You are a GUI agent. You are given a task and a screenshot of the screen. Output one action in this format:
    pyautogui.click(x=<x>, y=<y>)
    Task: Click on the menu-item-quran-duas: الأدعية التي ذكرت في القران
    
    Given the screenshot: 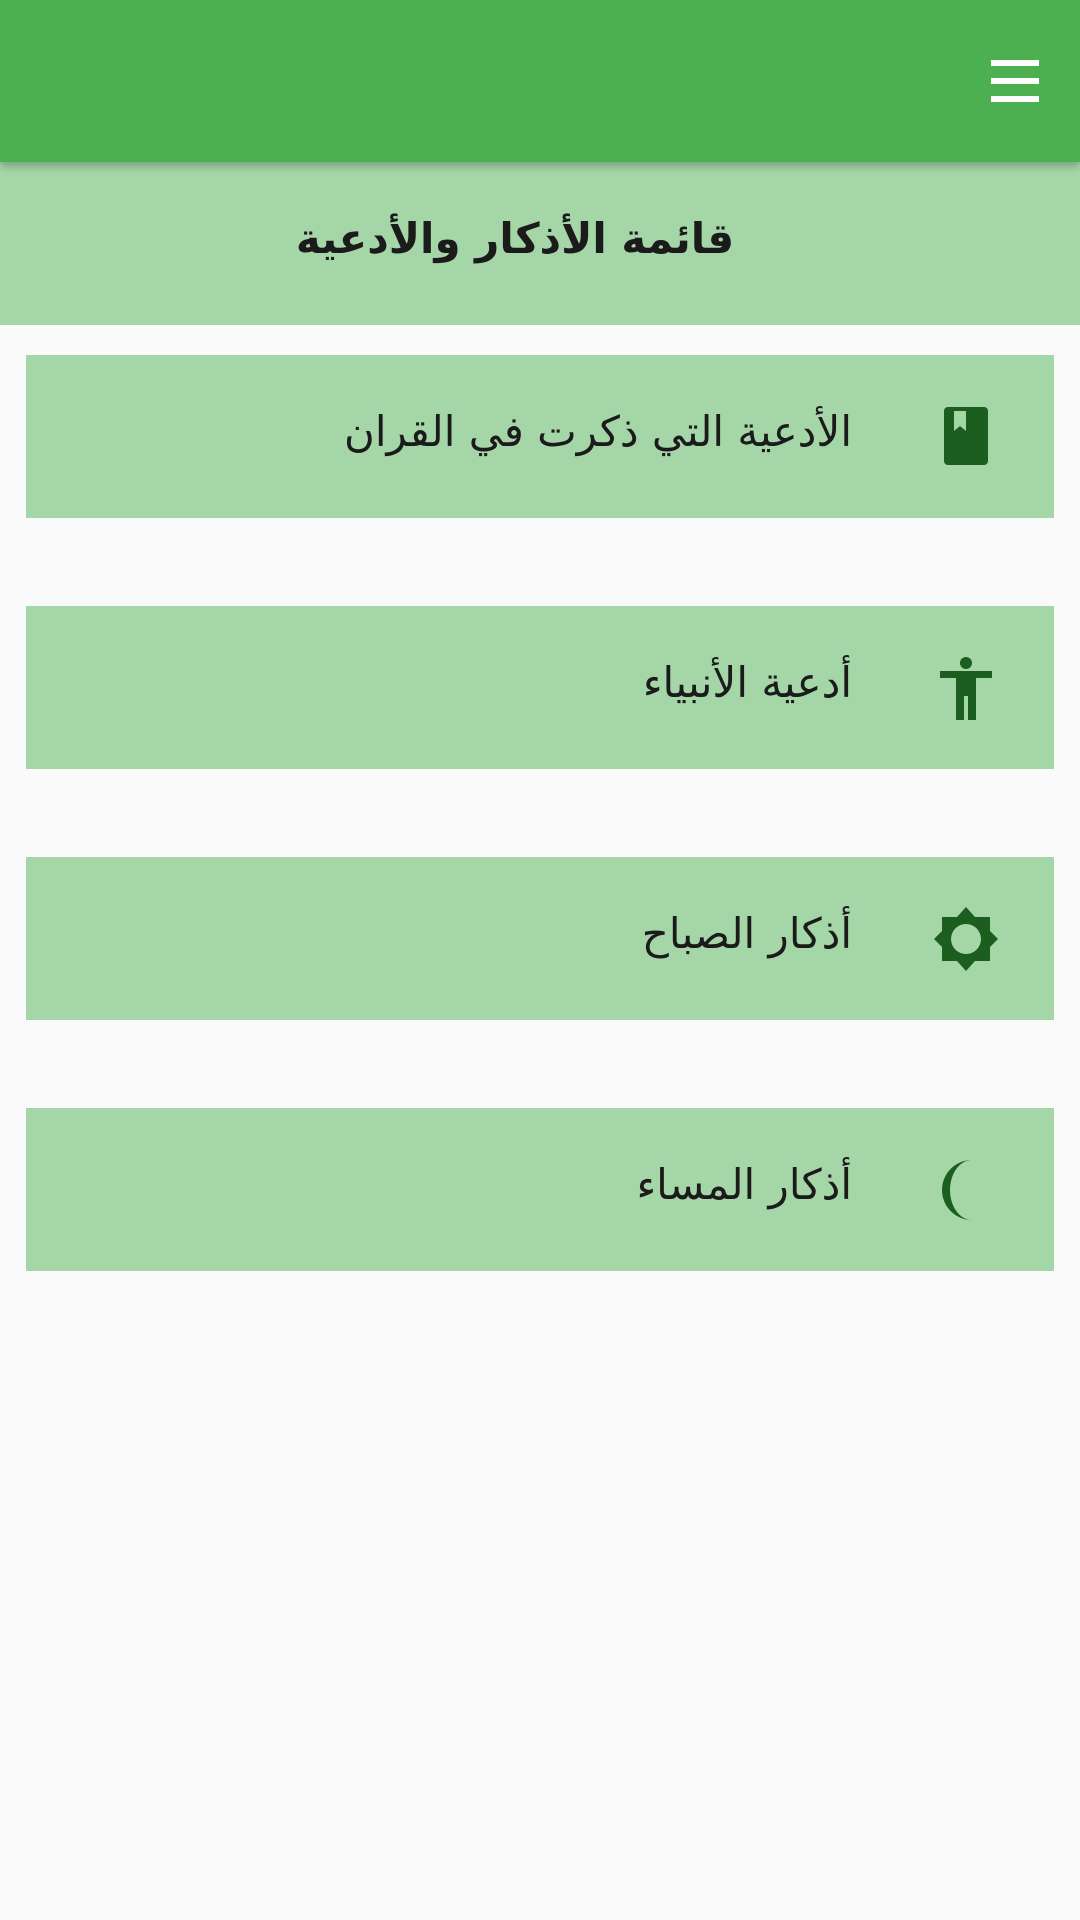 What is the action you would take?
    pyautogui.click(x=540, y=436)
    